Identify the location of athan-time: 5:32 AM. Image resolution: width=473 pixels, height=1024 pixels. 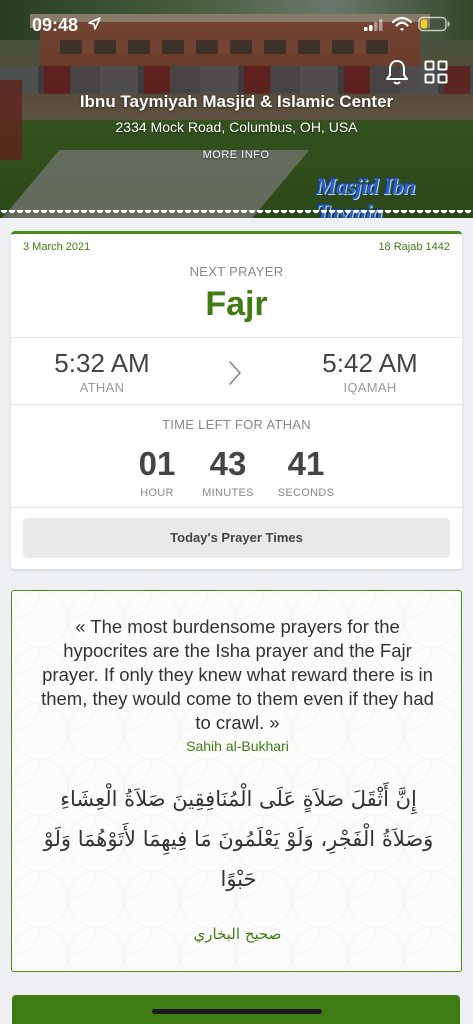
(102, 363).